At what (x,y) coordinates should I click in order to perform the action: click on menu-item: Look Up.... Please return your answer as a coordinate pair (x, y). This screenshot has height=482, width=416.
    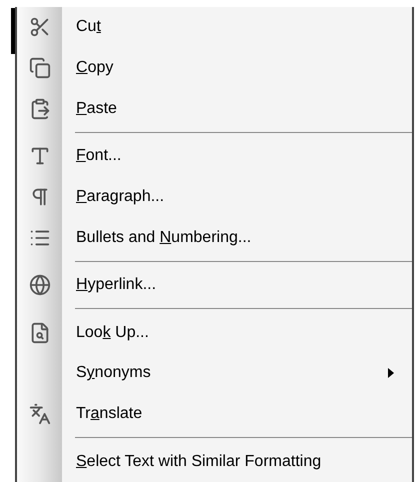
    Looking at the image, I should click on (214, 333).